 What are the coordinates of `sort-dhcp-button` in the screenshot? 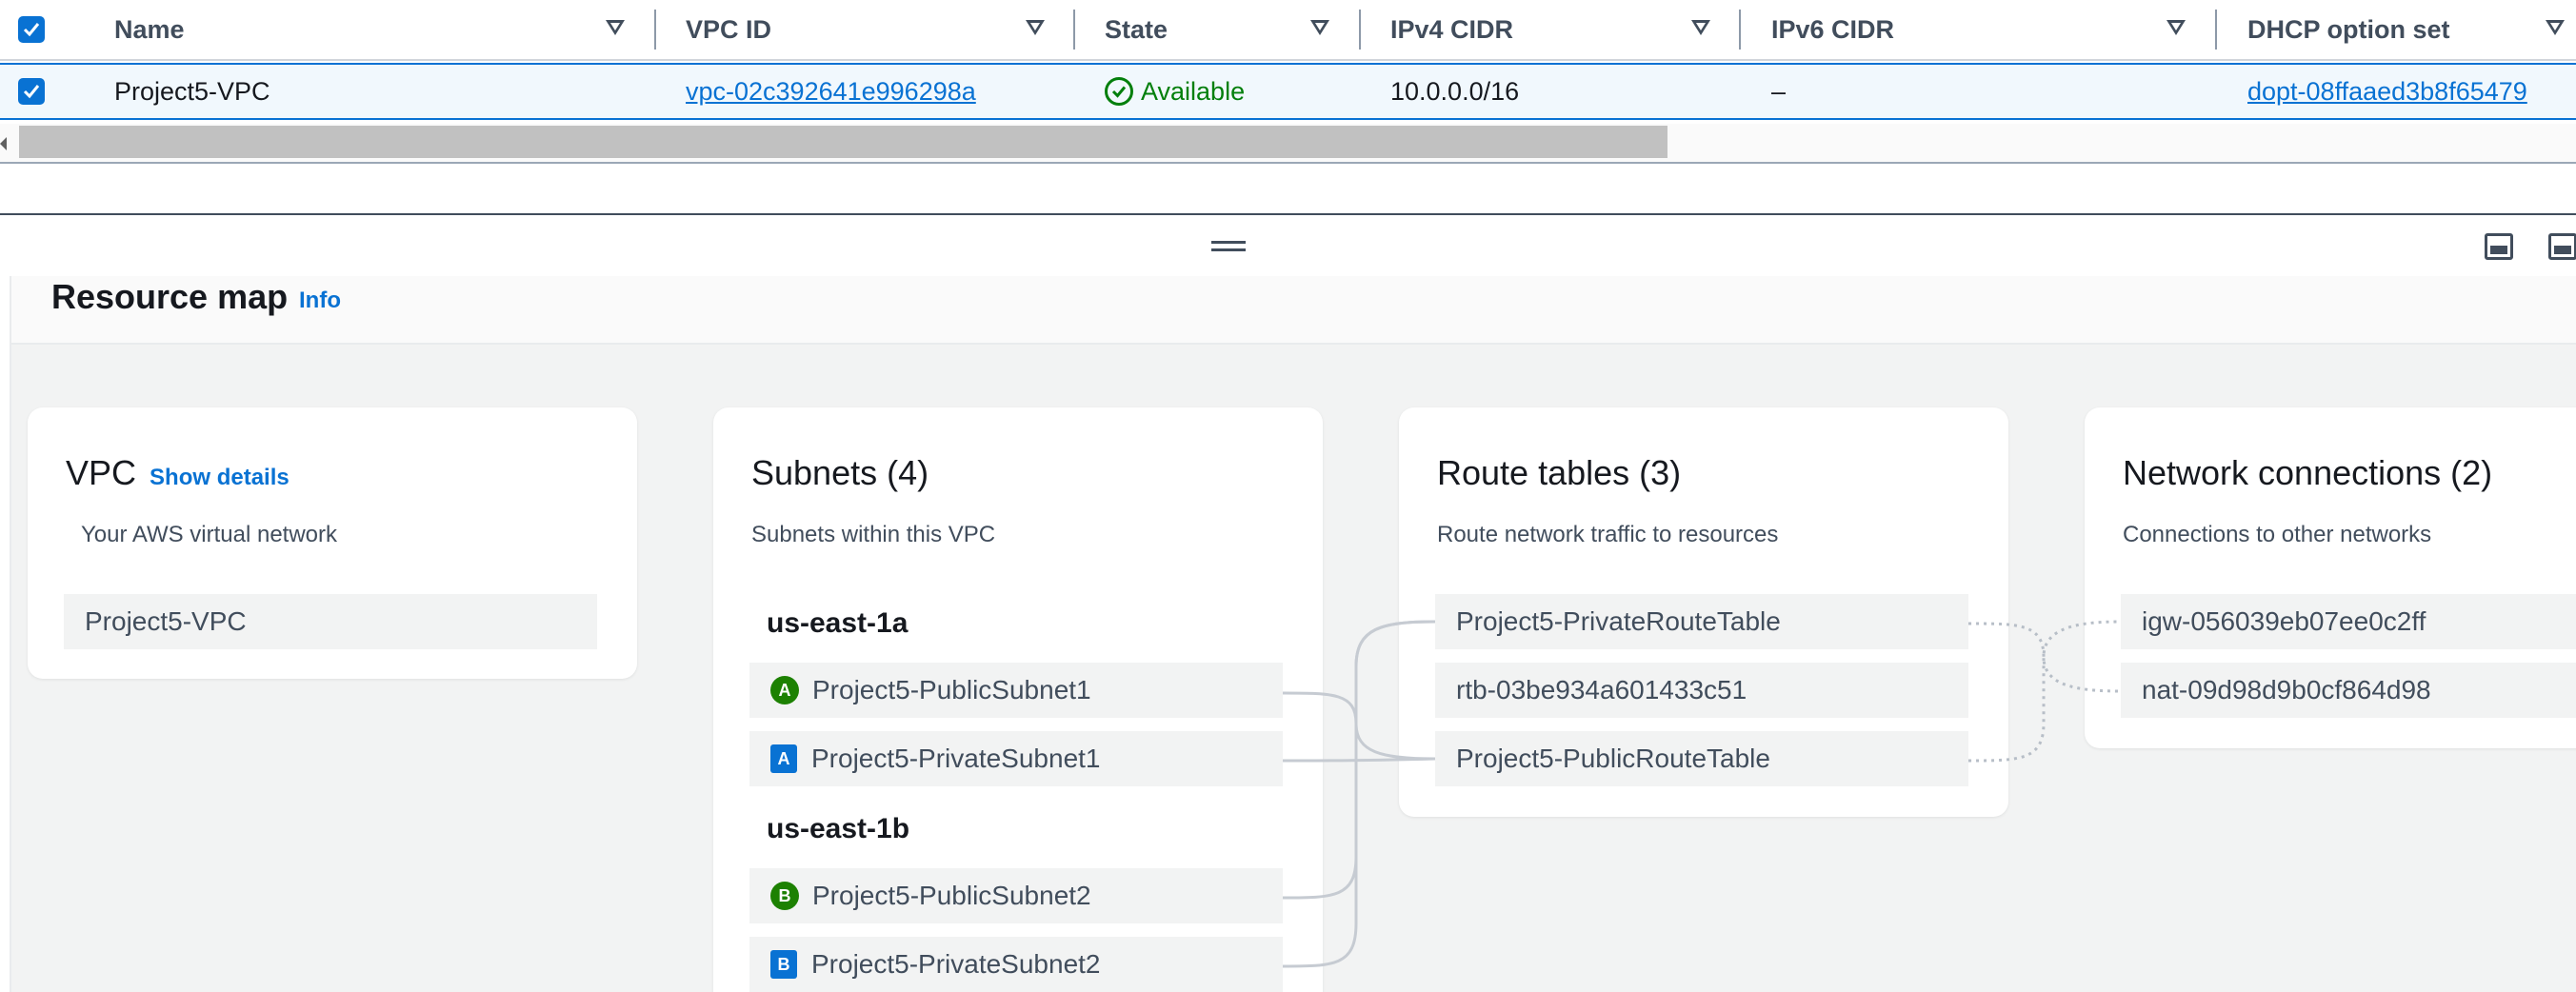 It's located at (2557, 29).